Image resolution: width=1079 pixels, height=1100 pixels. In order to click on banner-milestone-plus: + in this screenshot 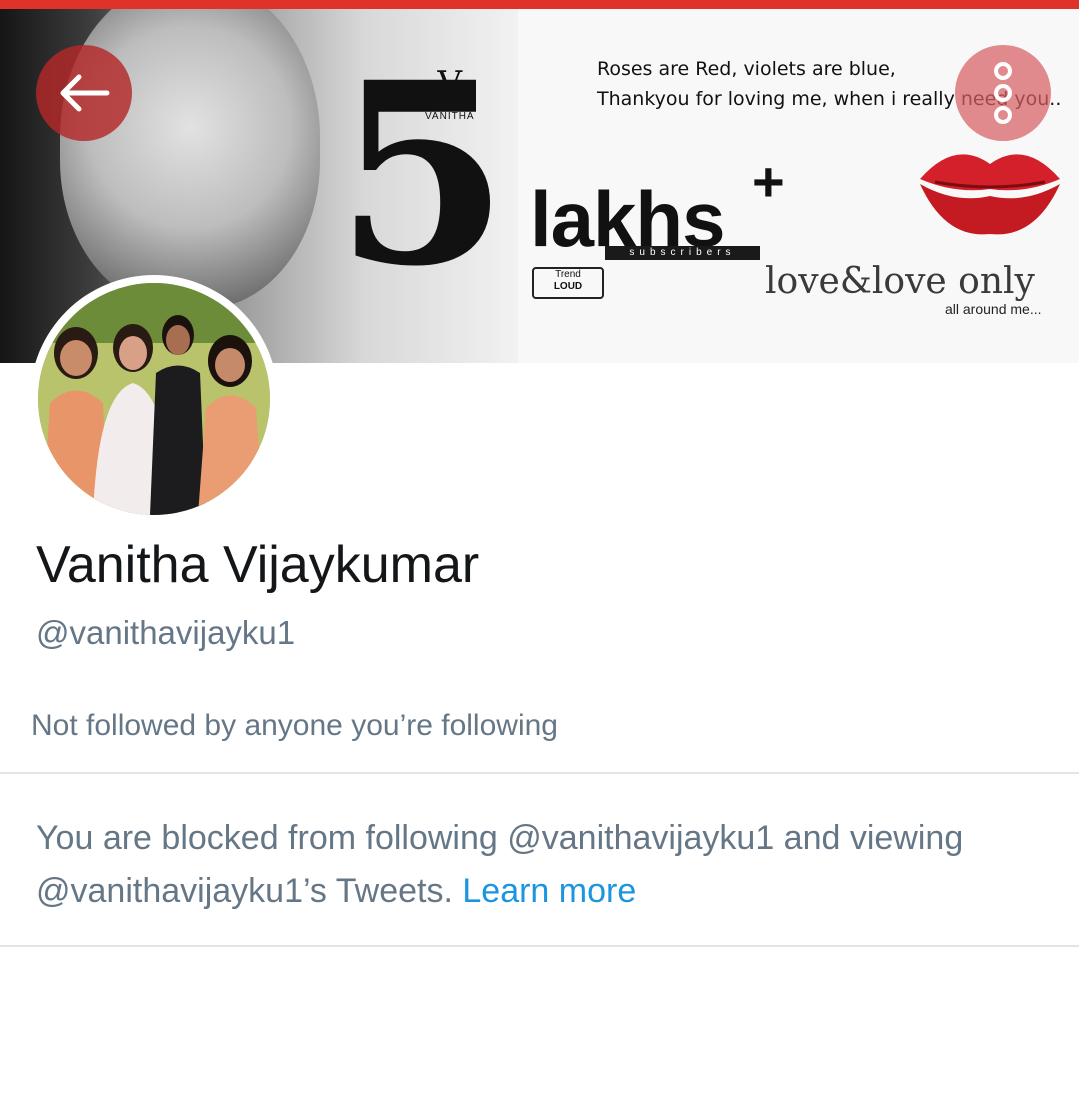, I will do `click(768, 181)`.